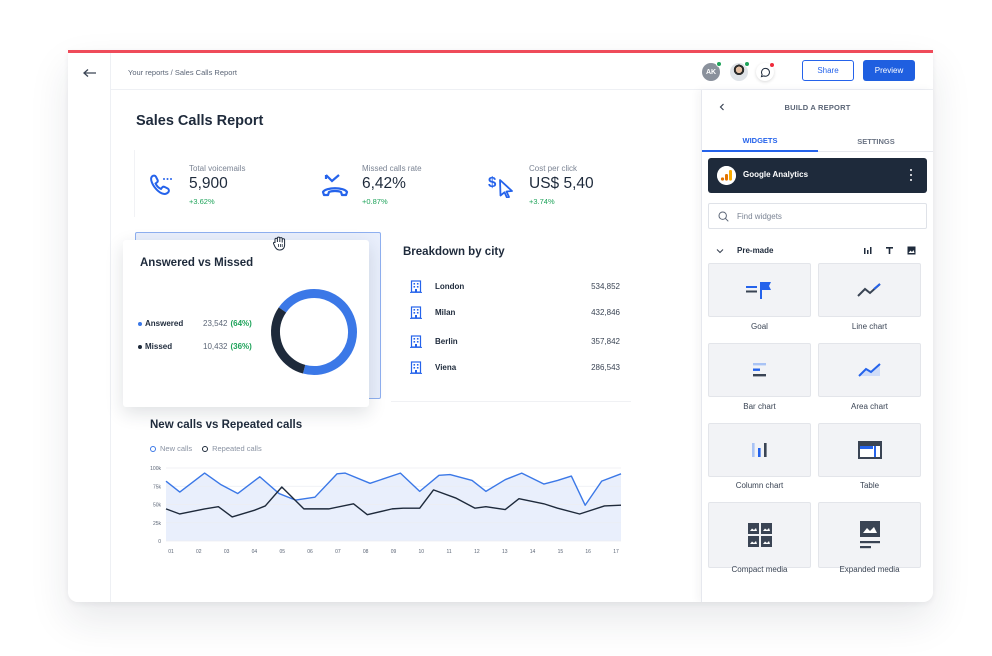 The image size is (992, 656). I want to click on breadcrumb: Your reports / Sales Calls Report, so click(182, 72).